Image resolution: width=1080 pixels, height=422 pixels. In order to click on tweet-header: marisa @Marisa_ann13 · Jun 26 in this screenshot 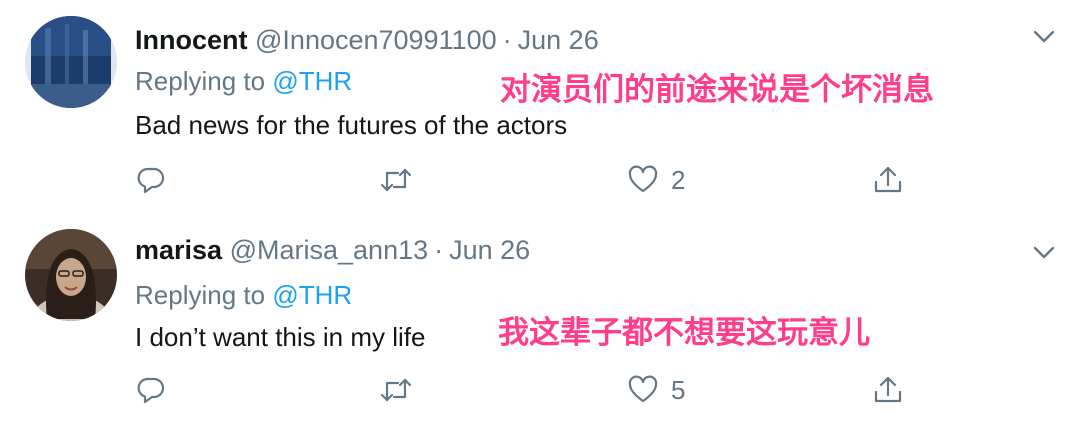, I will do `click(332, 250)`.